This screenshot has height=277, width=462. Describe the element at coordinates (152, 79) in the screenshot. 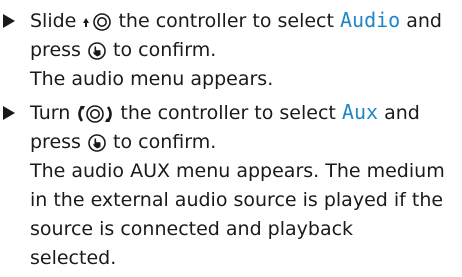

I see `step-1-result: The audio menu appears.` at that location.